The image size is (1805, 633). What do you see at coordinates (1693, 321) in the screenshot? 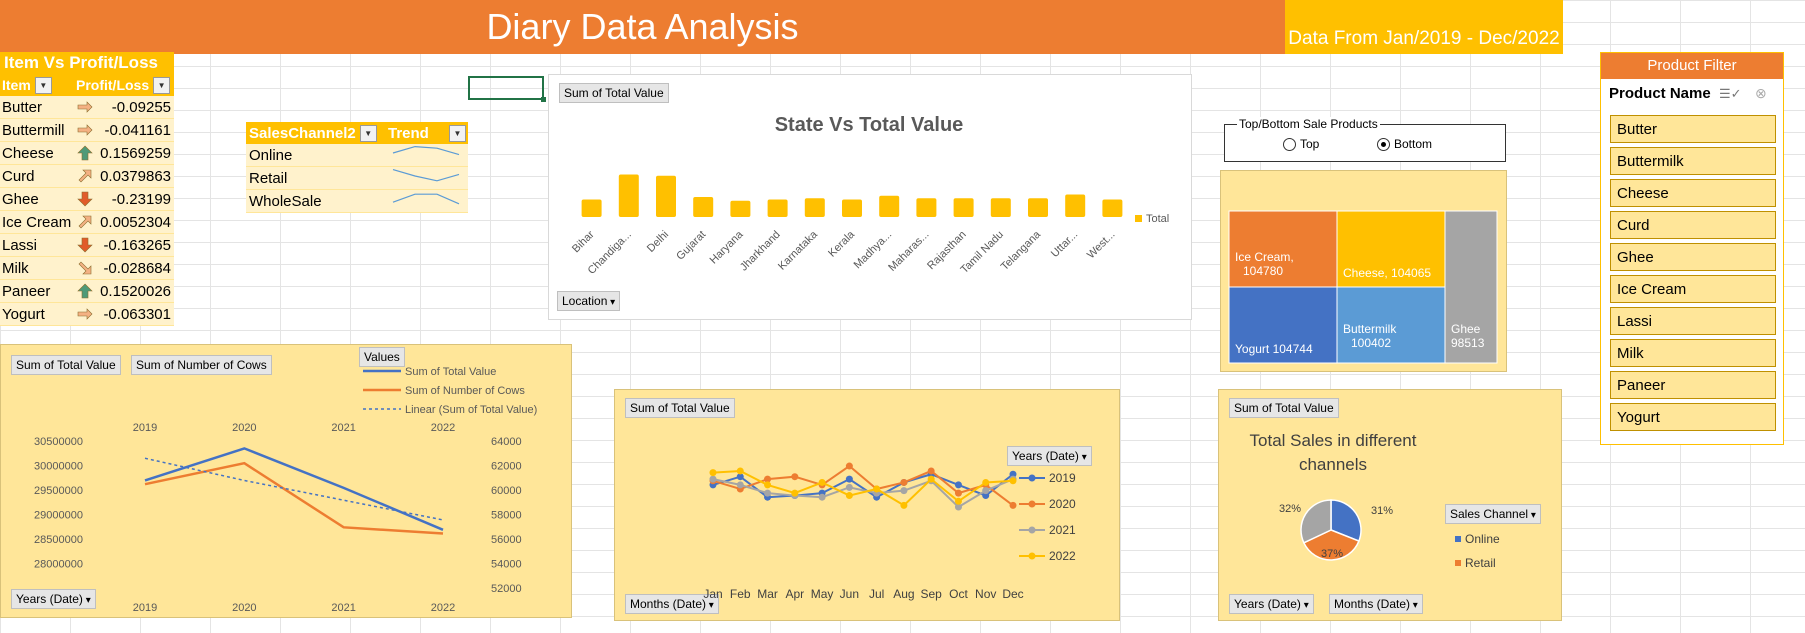
I see `product-filter-item: Lassi` at bounding box center [1693, 321].